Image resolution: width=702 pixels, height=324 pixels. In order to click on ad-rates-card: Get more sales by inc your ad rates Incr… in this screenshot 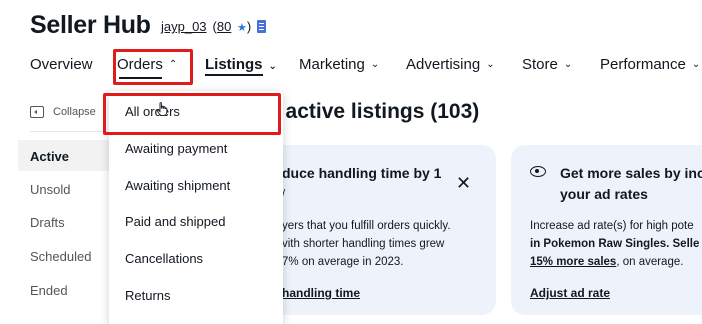, I will do `click(606, 230)`.